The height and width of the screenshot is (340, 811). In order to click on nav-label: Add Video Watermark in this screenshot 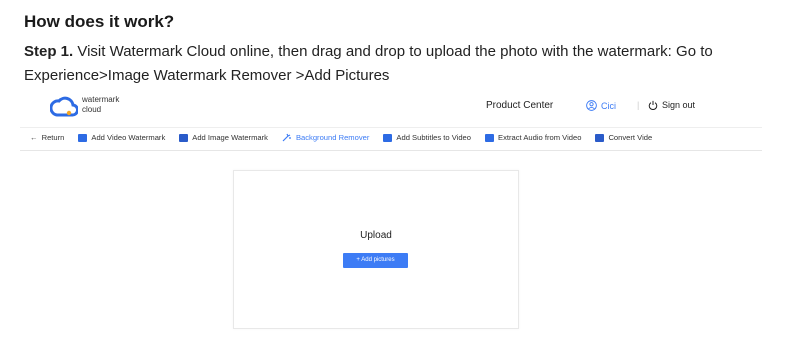, I will do `click(128, 137)`.